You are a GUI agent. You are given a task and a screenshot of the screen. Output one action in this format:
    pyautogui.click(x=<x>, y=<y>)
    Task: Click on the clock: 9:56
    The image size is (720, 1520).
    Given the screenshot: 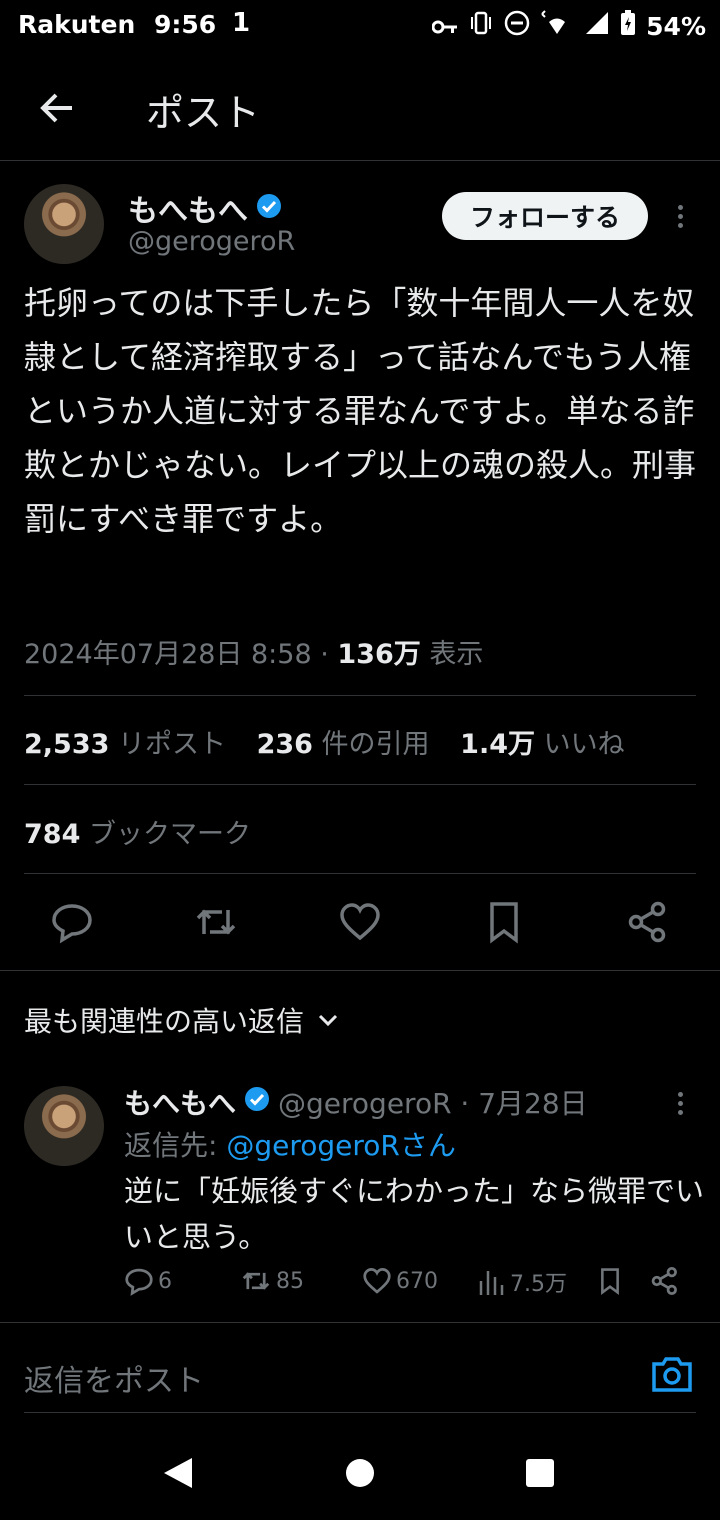 What is the action you would take?
    pyautogui.click(x=185, y=24)
    